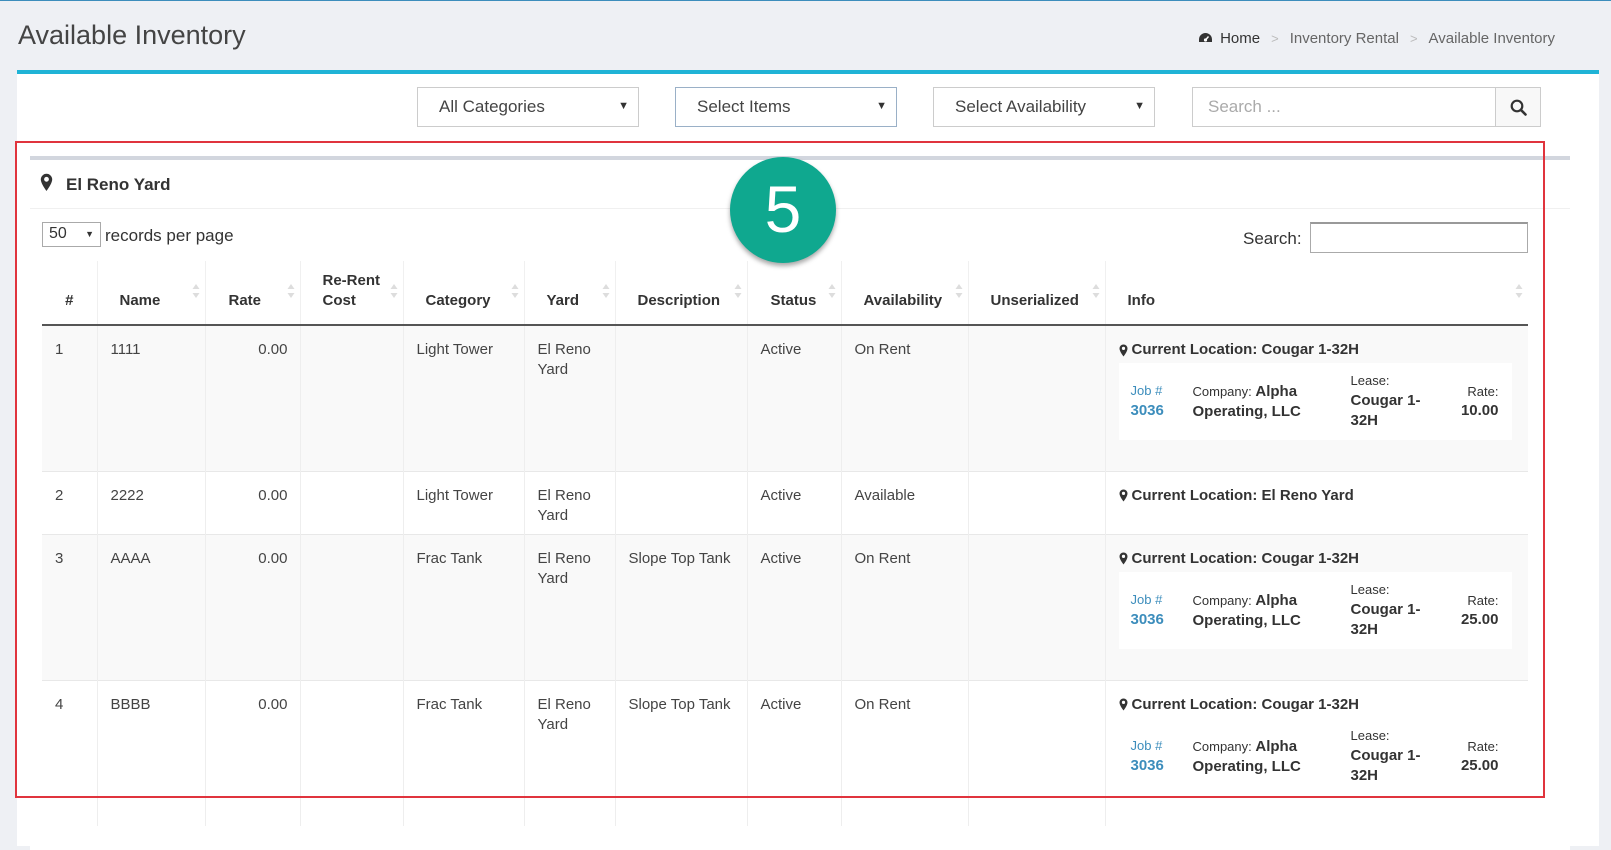 This screenshot has height=850, width=1611. Describe the element at coordinates (1370, 589) in the screenshot. I see `lease-label: Lease:` at that location.